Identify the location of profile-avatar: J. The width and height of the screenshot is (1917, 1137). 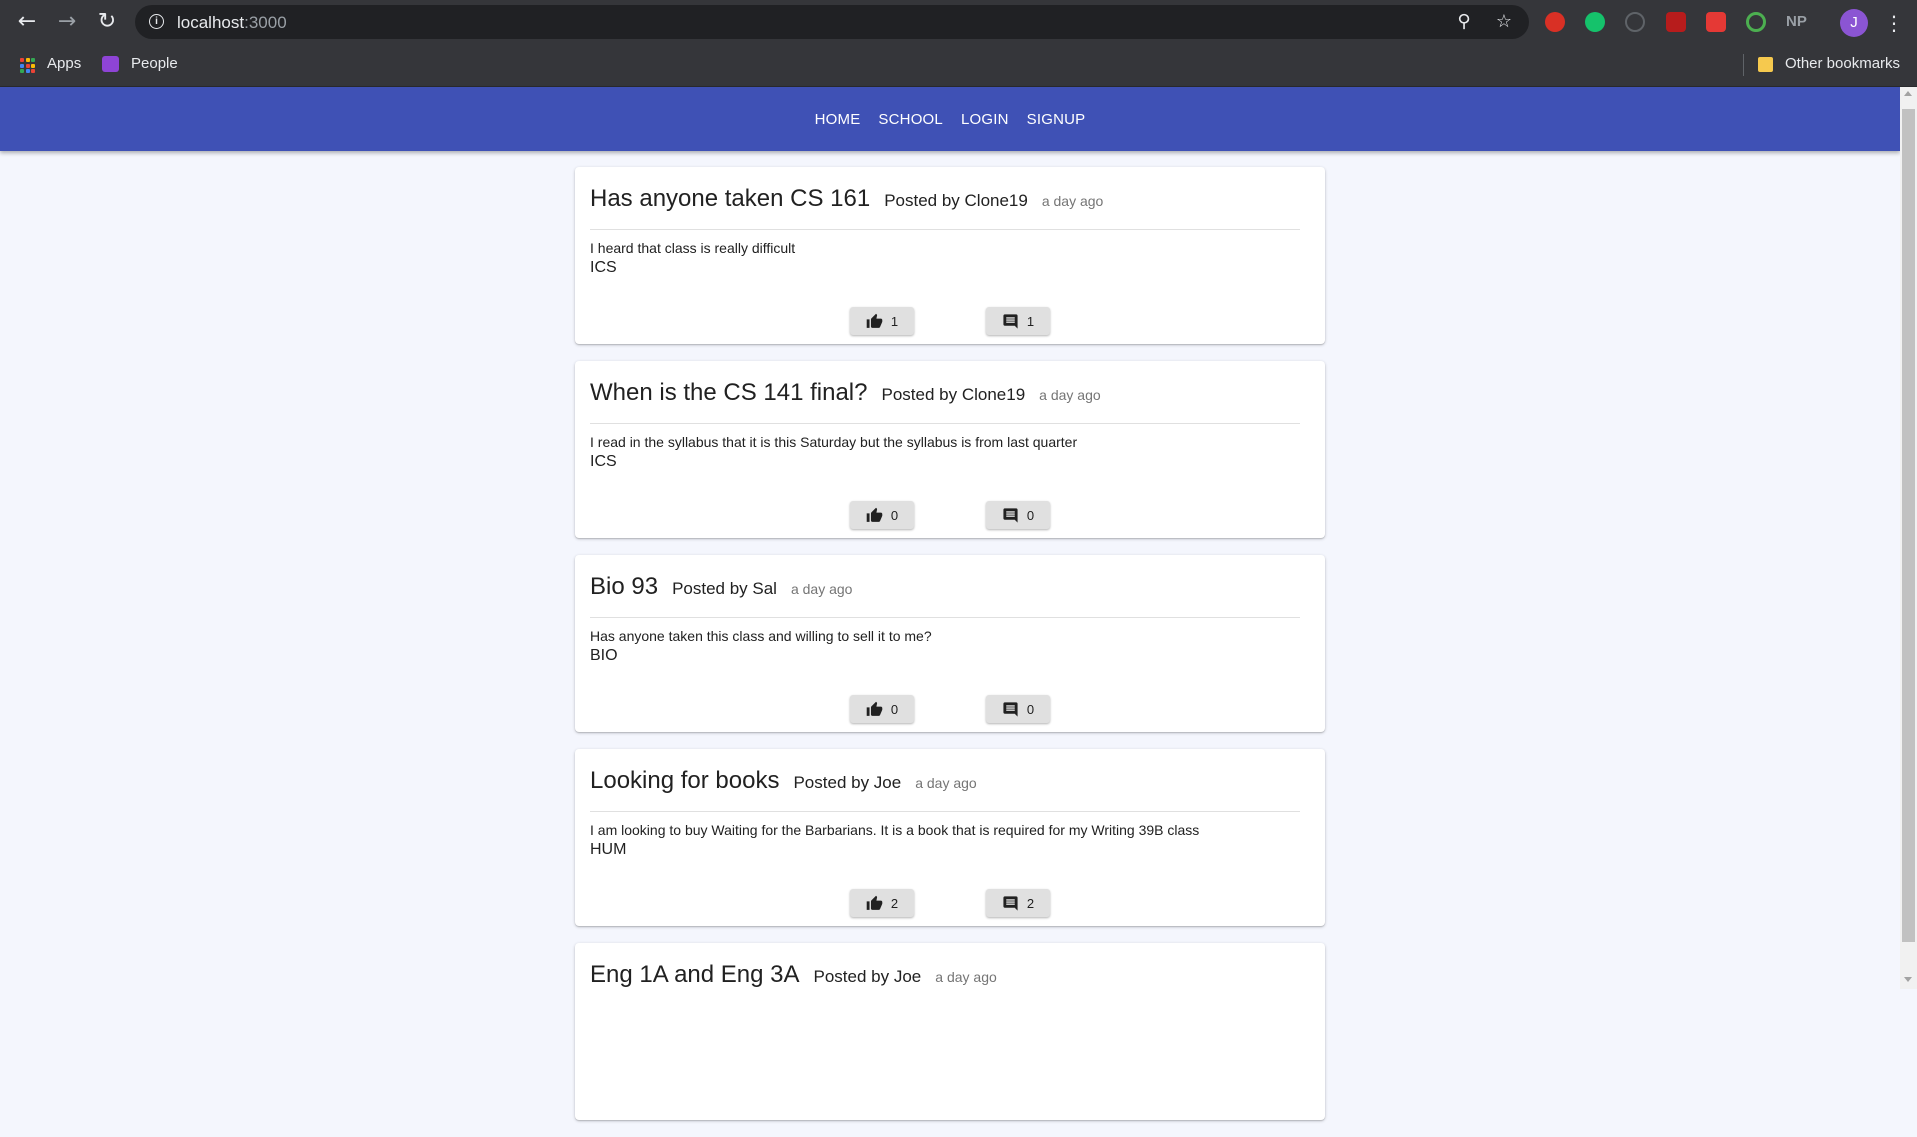
(1854, 23).